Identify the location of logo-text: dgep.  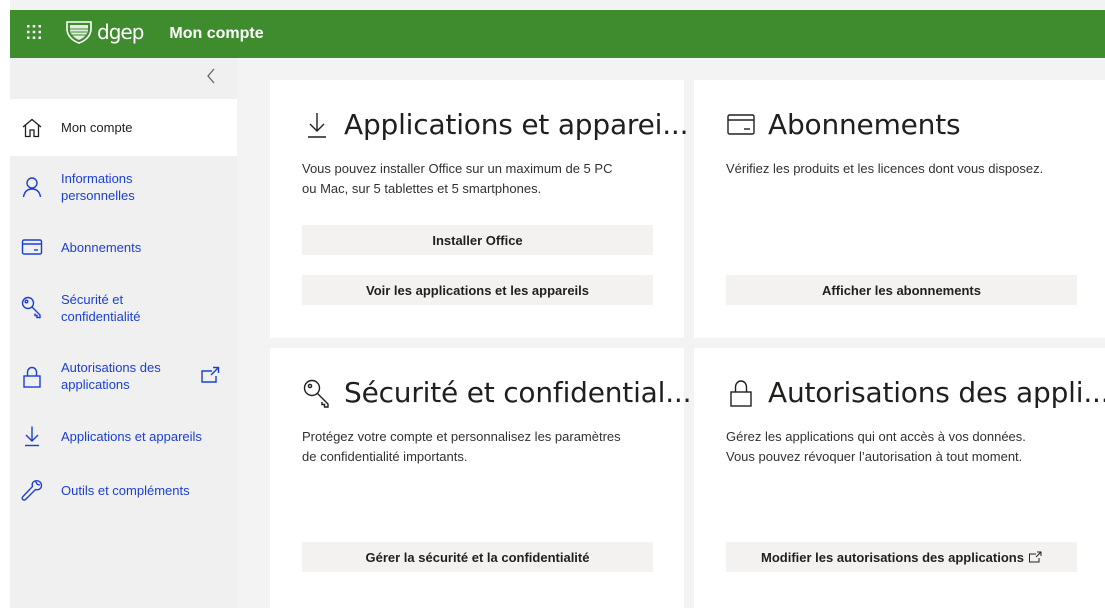
(120, 32).